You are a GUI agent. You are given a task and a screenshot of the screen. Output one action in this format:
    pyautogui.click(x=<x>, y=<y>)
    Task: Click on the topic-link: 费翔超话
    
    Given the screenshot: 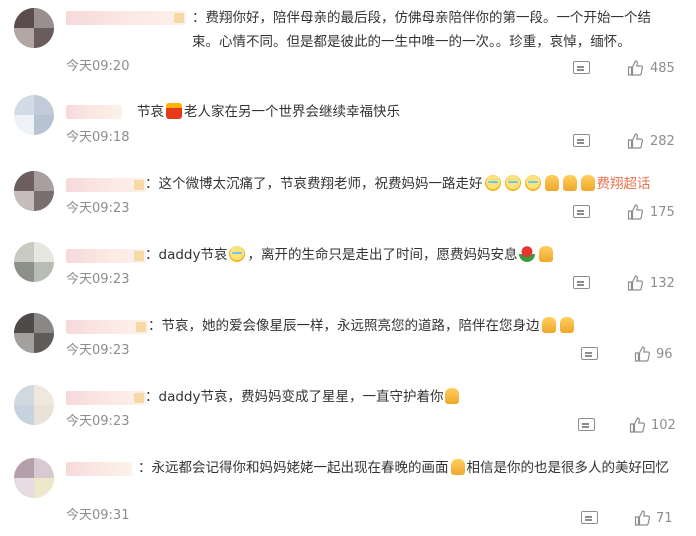 What is the action you would take?
    pyautogui.click(x=624, y=184)
    